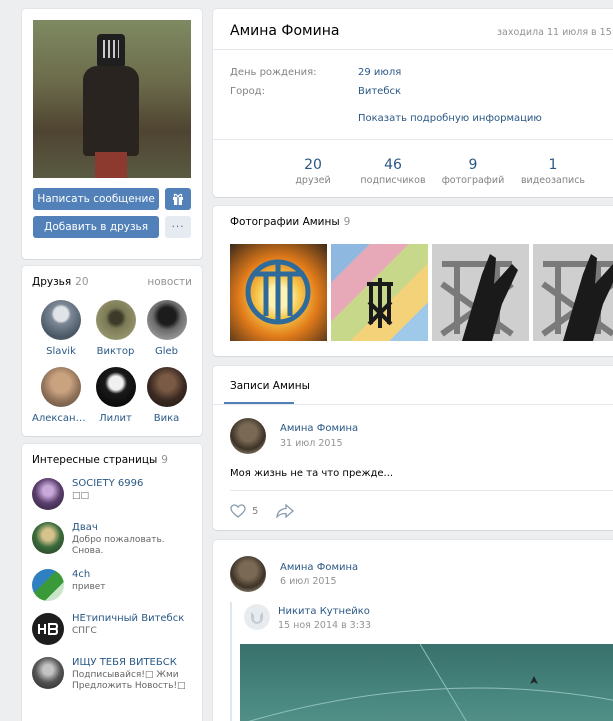  I want to click on repost-author-name: Никита Кутнейко, so click(324, 611).